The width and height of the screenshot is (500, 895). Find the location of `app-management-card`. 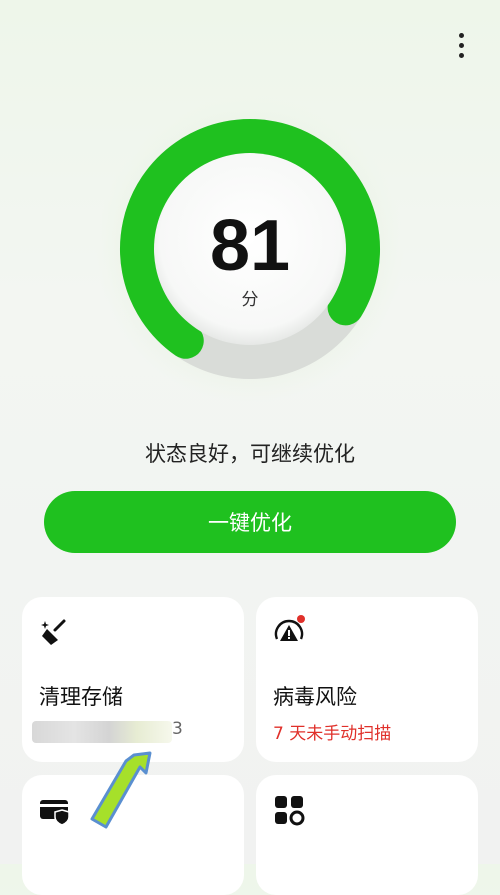

app-management-card is located at coordinates (367, 835).